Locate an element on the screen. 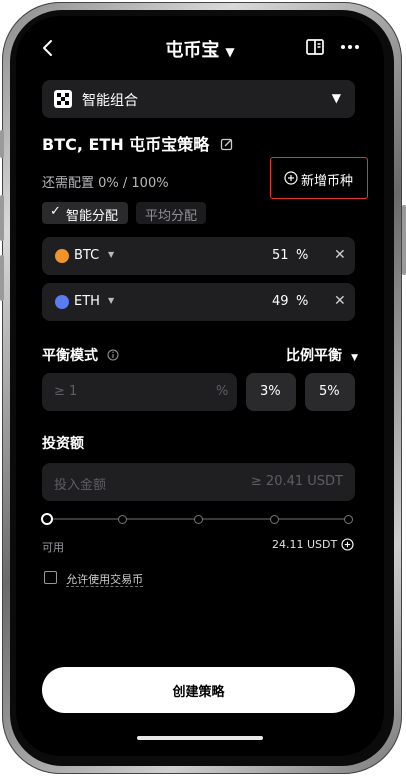 This screenshot has width=406, height=778. btc-coin-icon is located at coordinates (62, 256).